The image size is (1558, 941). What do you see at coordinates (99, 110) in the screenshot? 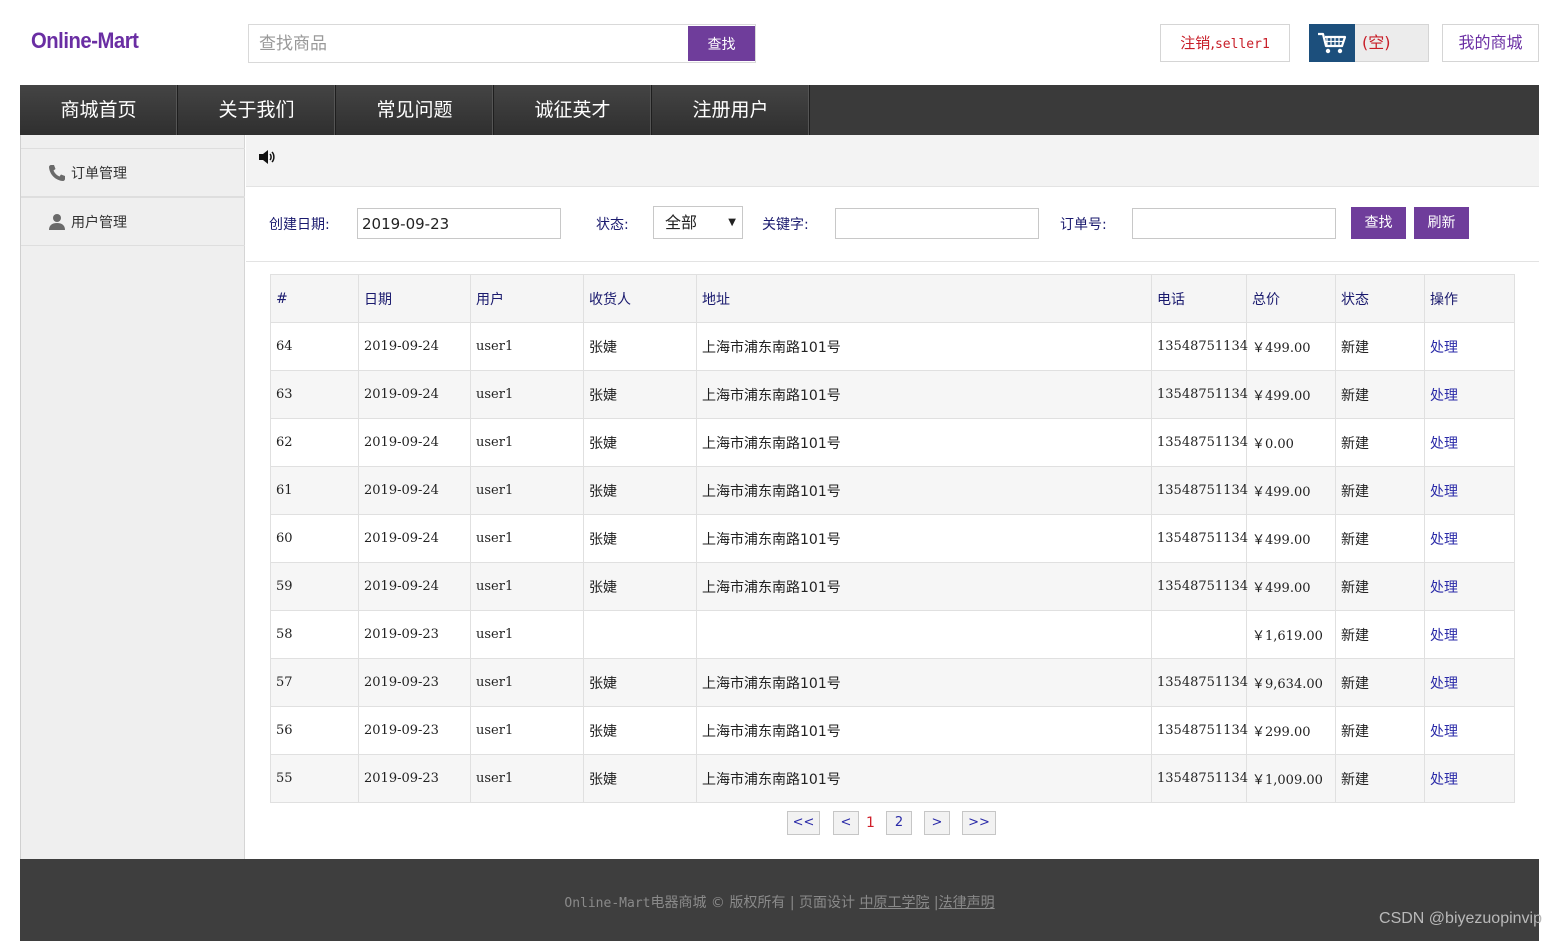
I see `nav-item-home: 商城首页` at bounding box center [99, 110].